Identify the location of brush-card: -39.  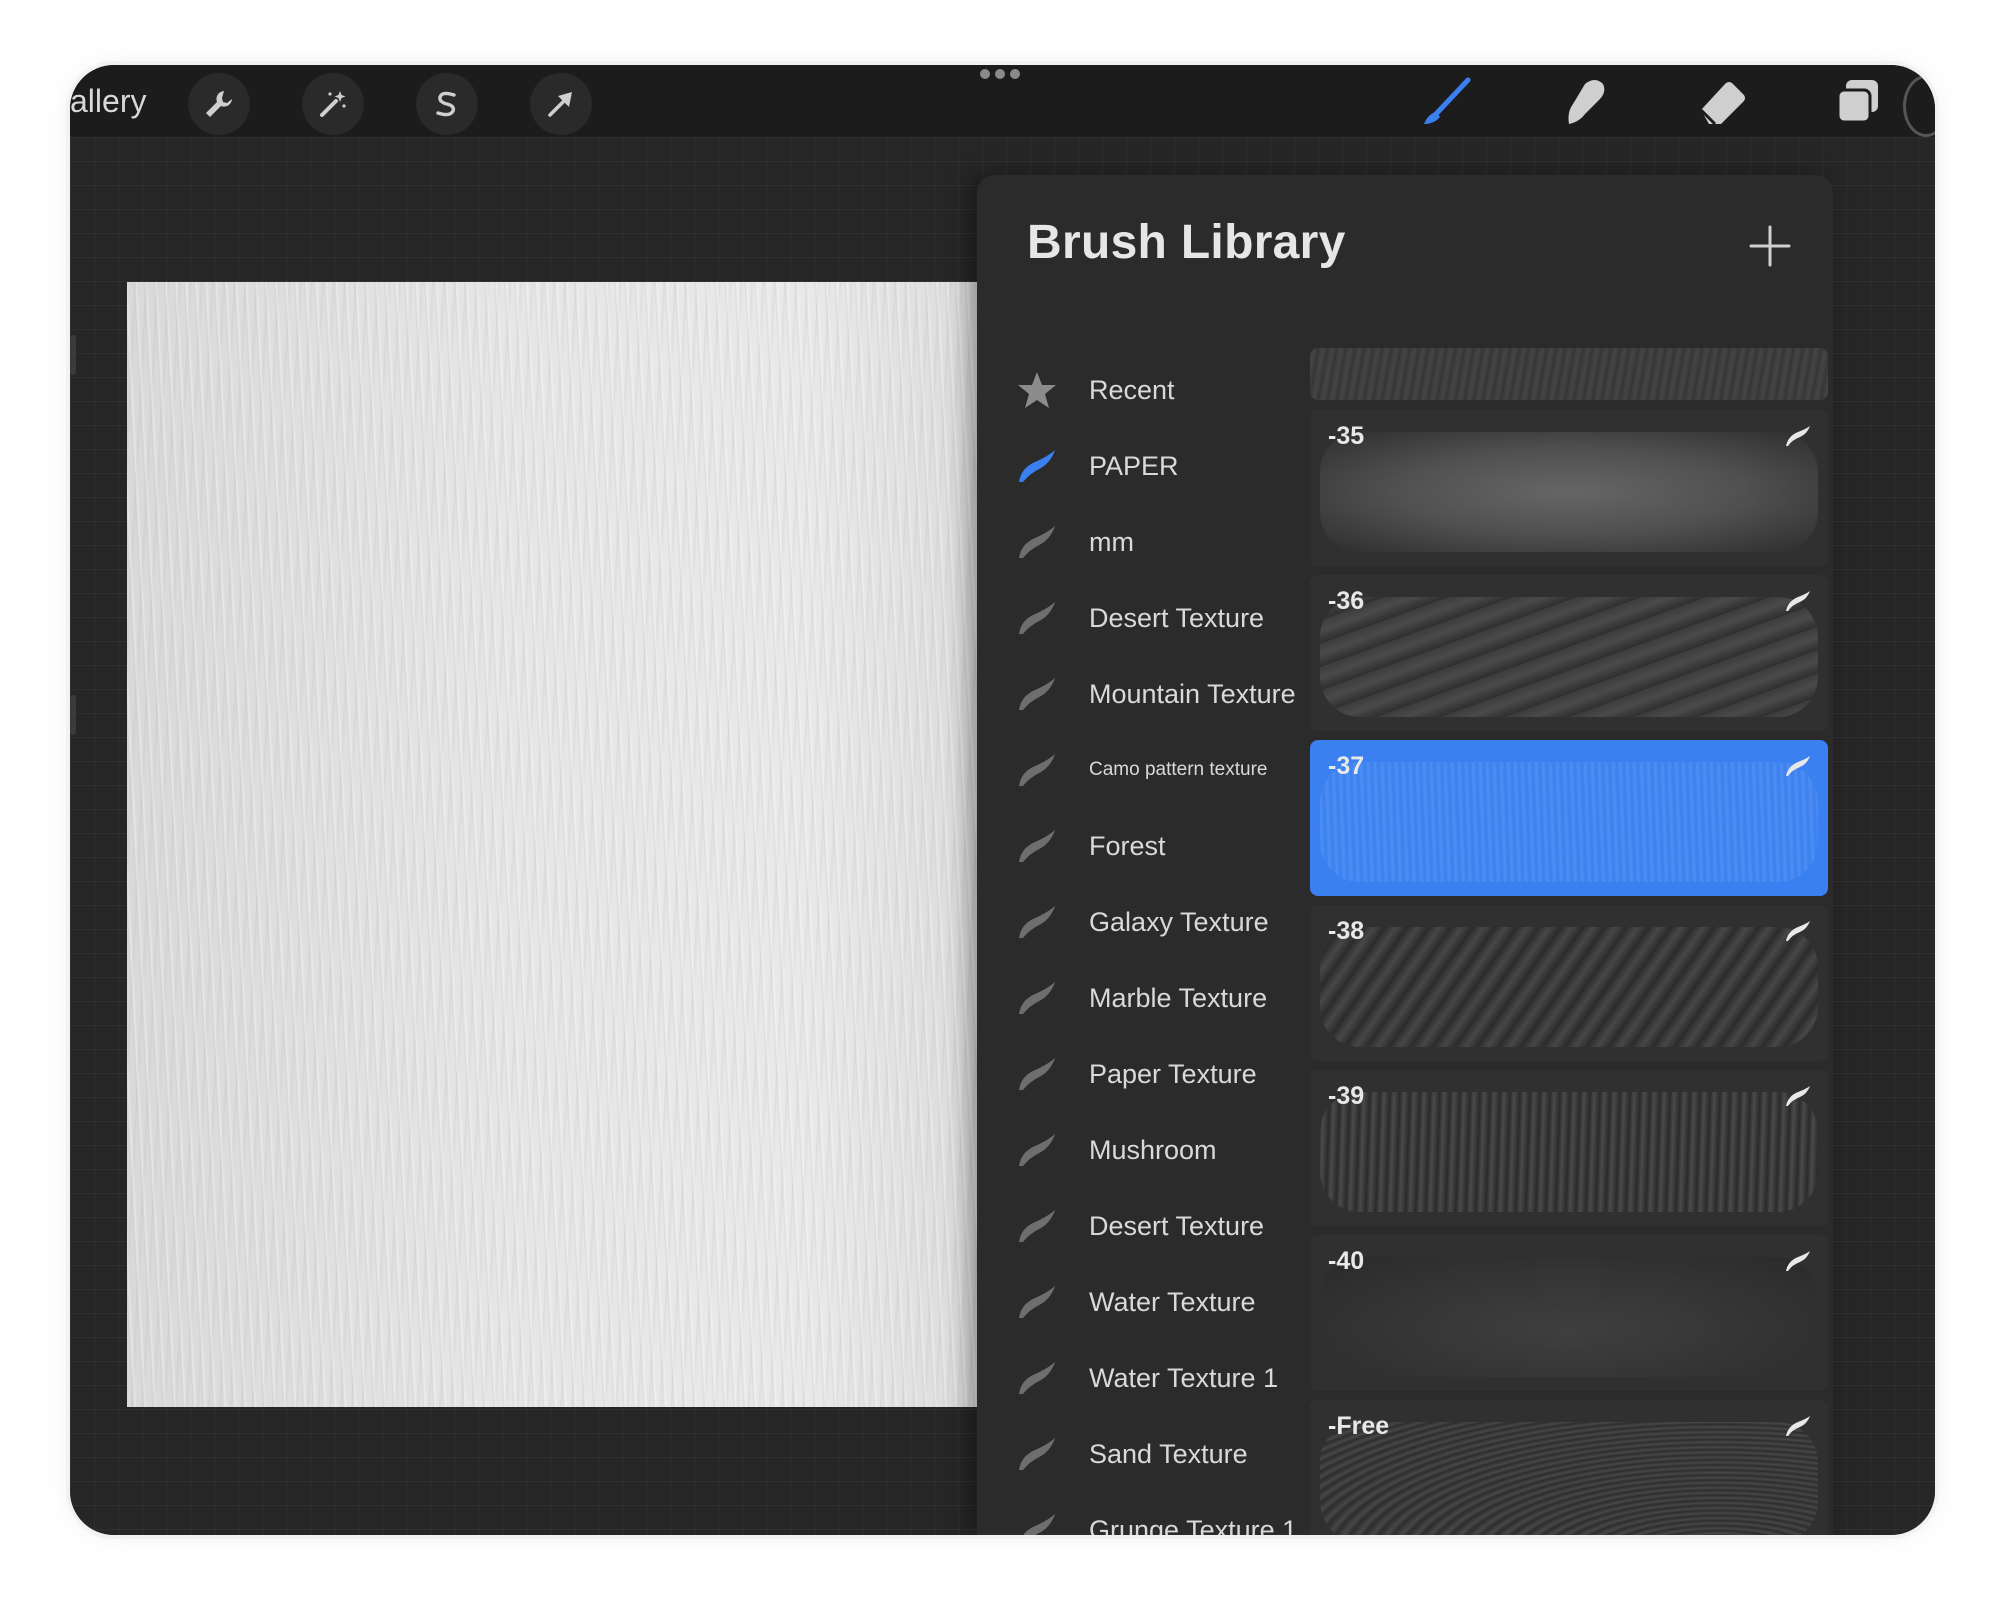
(1569, 1148).